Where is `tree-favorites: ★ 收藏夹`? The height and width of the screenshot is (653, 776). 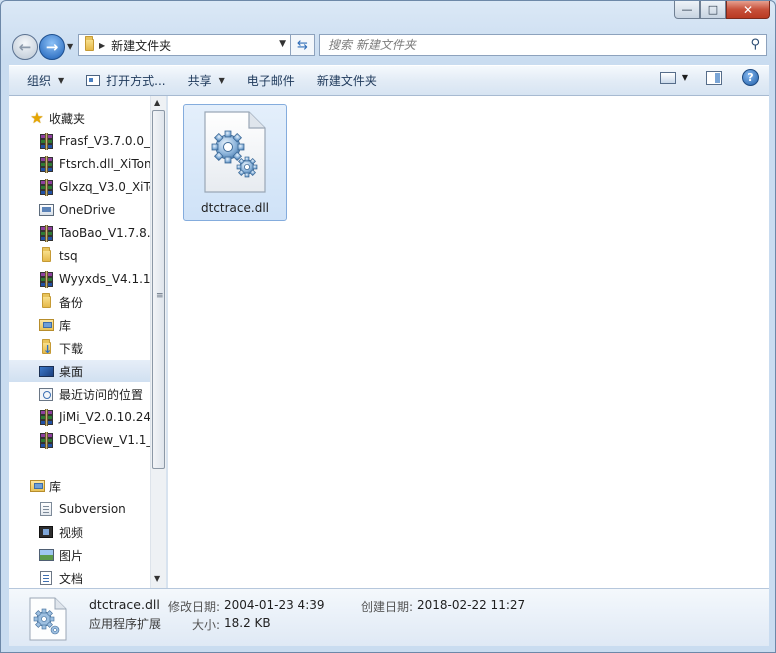
tree-favorites: ★ 收藏夹 is located at coordinates (83, 118).